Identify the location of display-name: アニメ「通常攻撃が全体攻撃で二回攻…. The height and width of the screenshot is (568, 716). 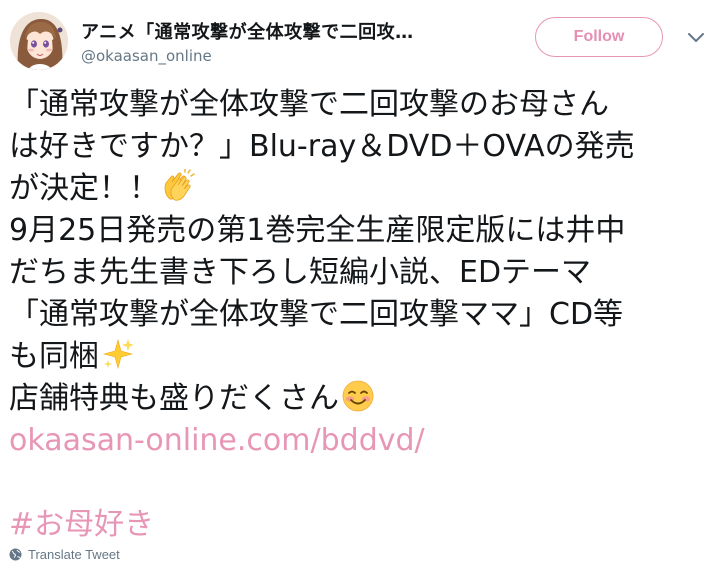
(286, 31).